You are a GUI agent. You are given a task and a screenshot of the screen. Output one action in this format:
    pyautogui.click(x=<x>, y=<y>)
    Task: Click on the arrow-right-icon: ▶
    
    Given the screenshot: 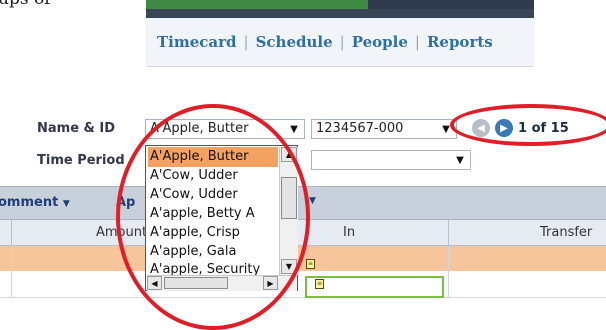 What is the action you would take?
    pyautogui.click(x=504, y=128)
    